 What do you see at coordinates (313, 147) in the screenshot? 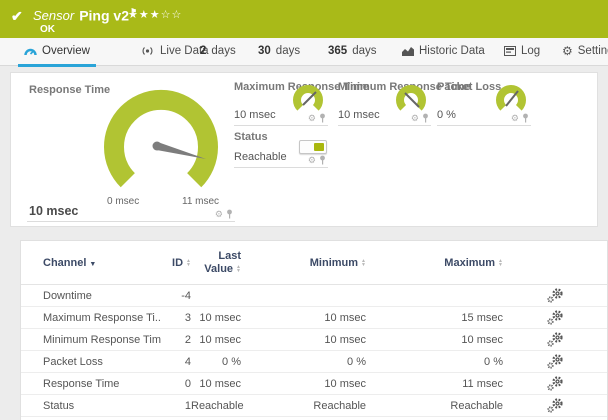
I see `status-toggle-indicator` at bounding box center [313, 147].